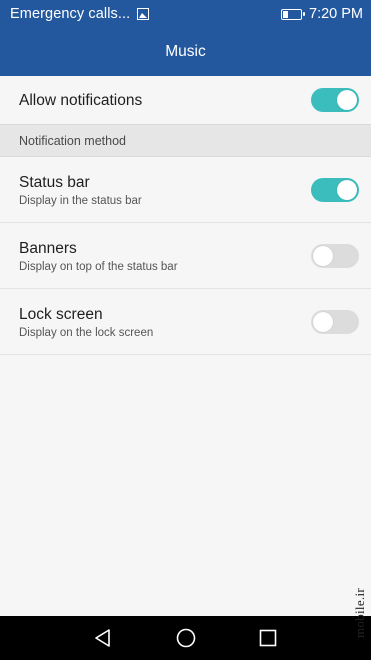  What do you see at coordinates (73, 141) in the screenshot?
I see `section-label: Notification method` at bounding box center [73, 141].